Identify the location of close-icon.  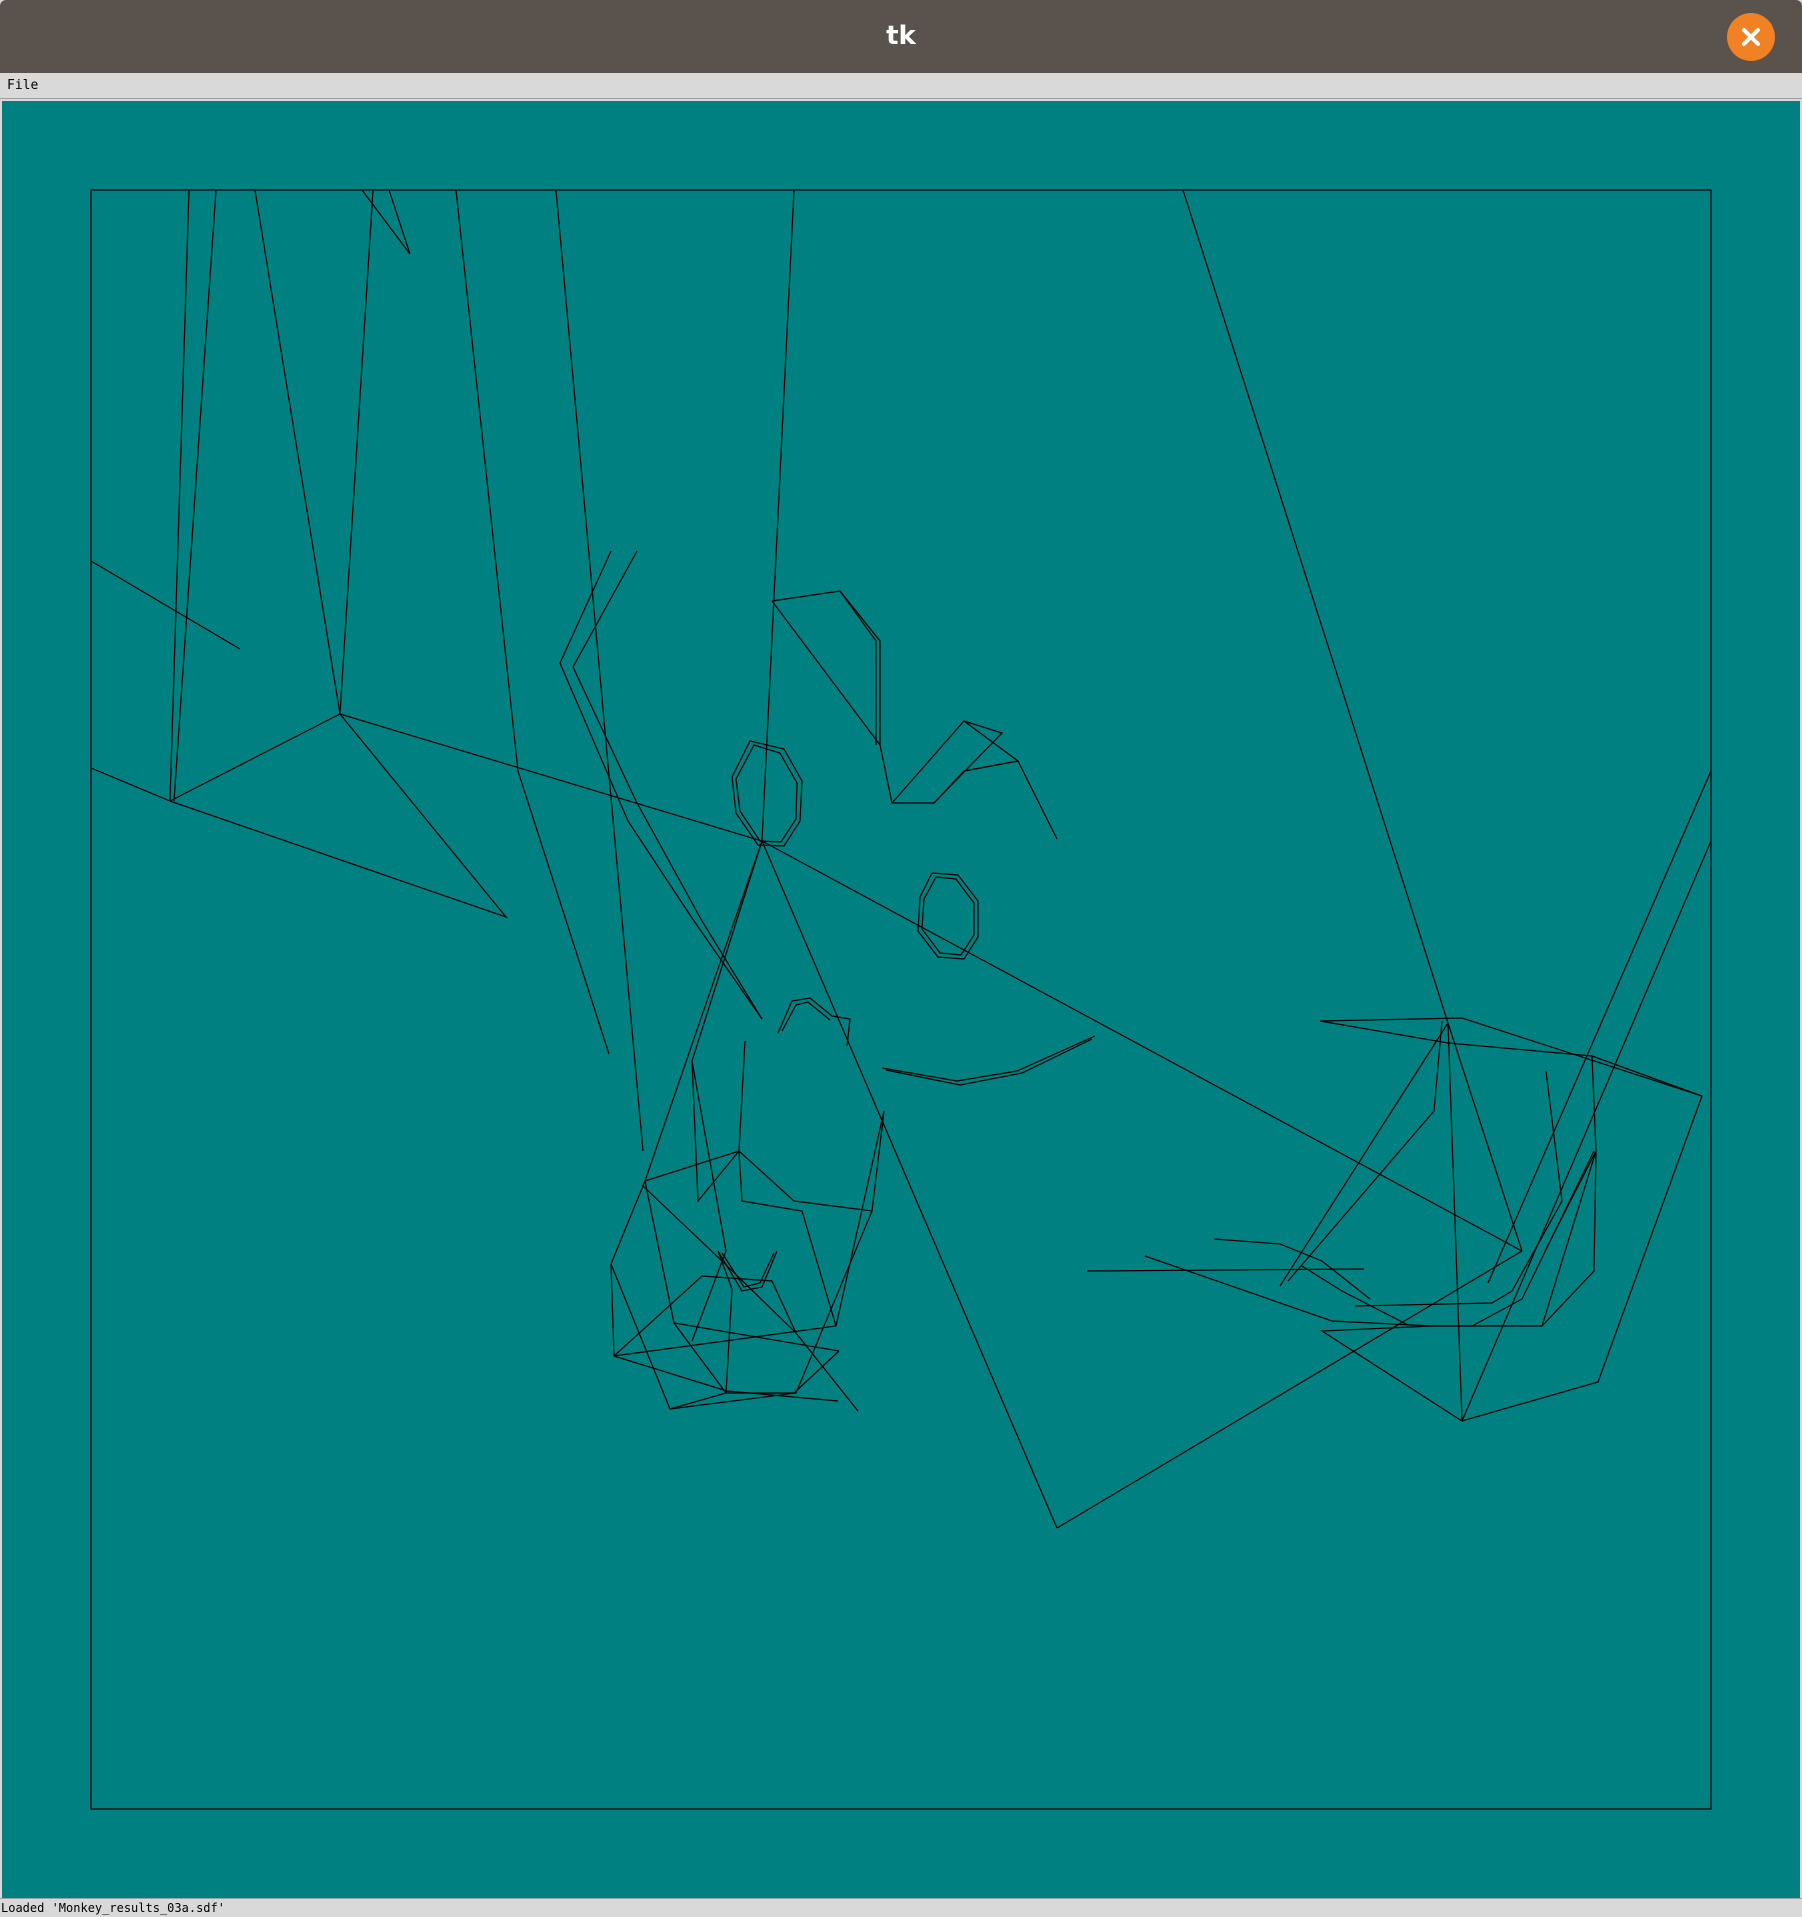
(1751, 37).